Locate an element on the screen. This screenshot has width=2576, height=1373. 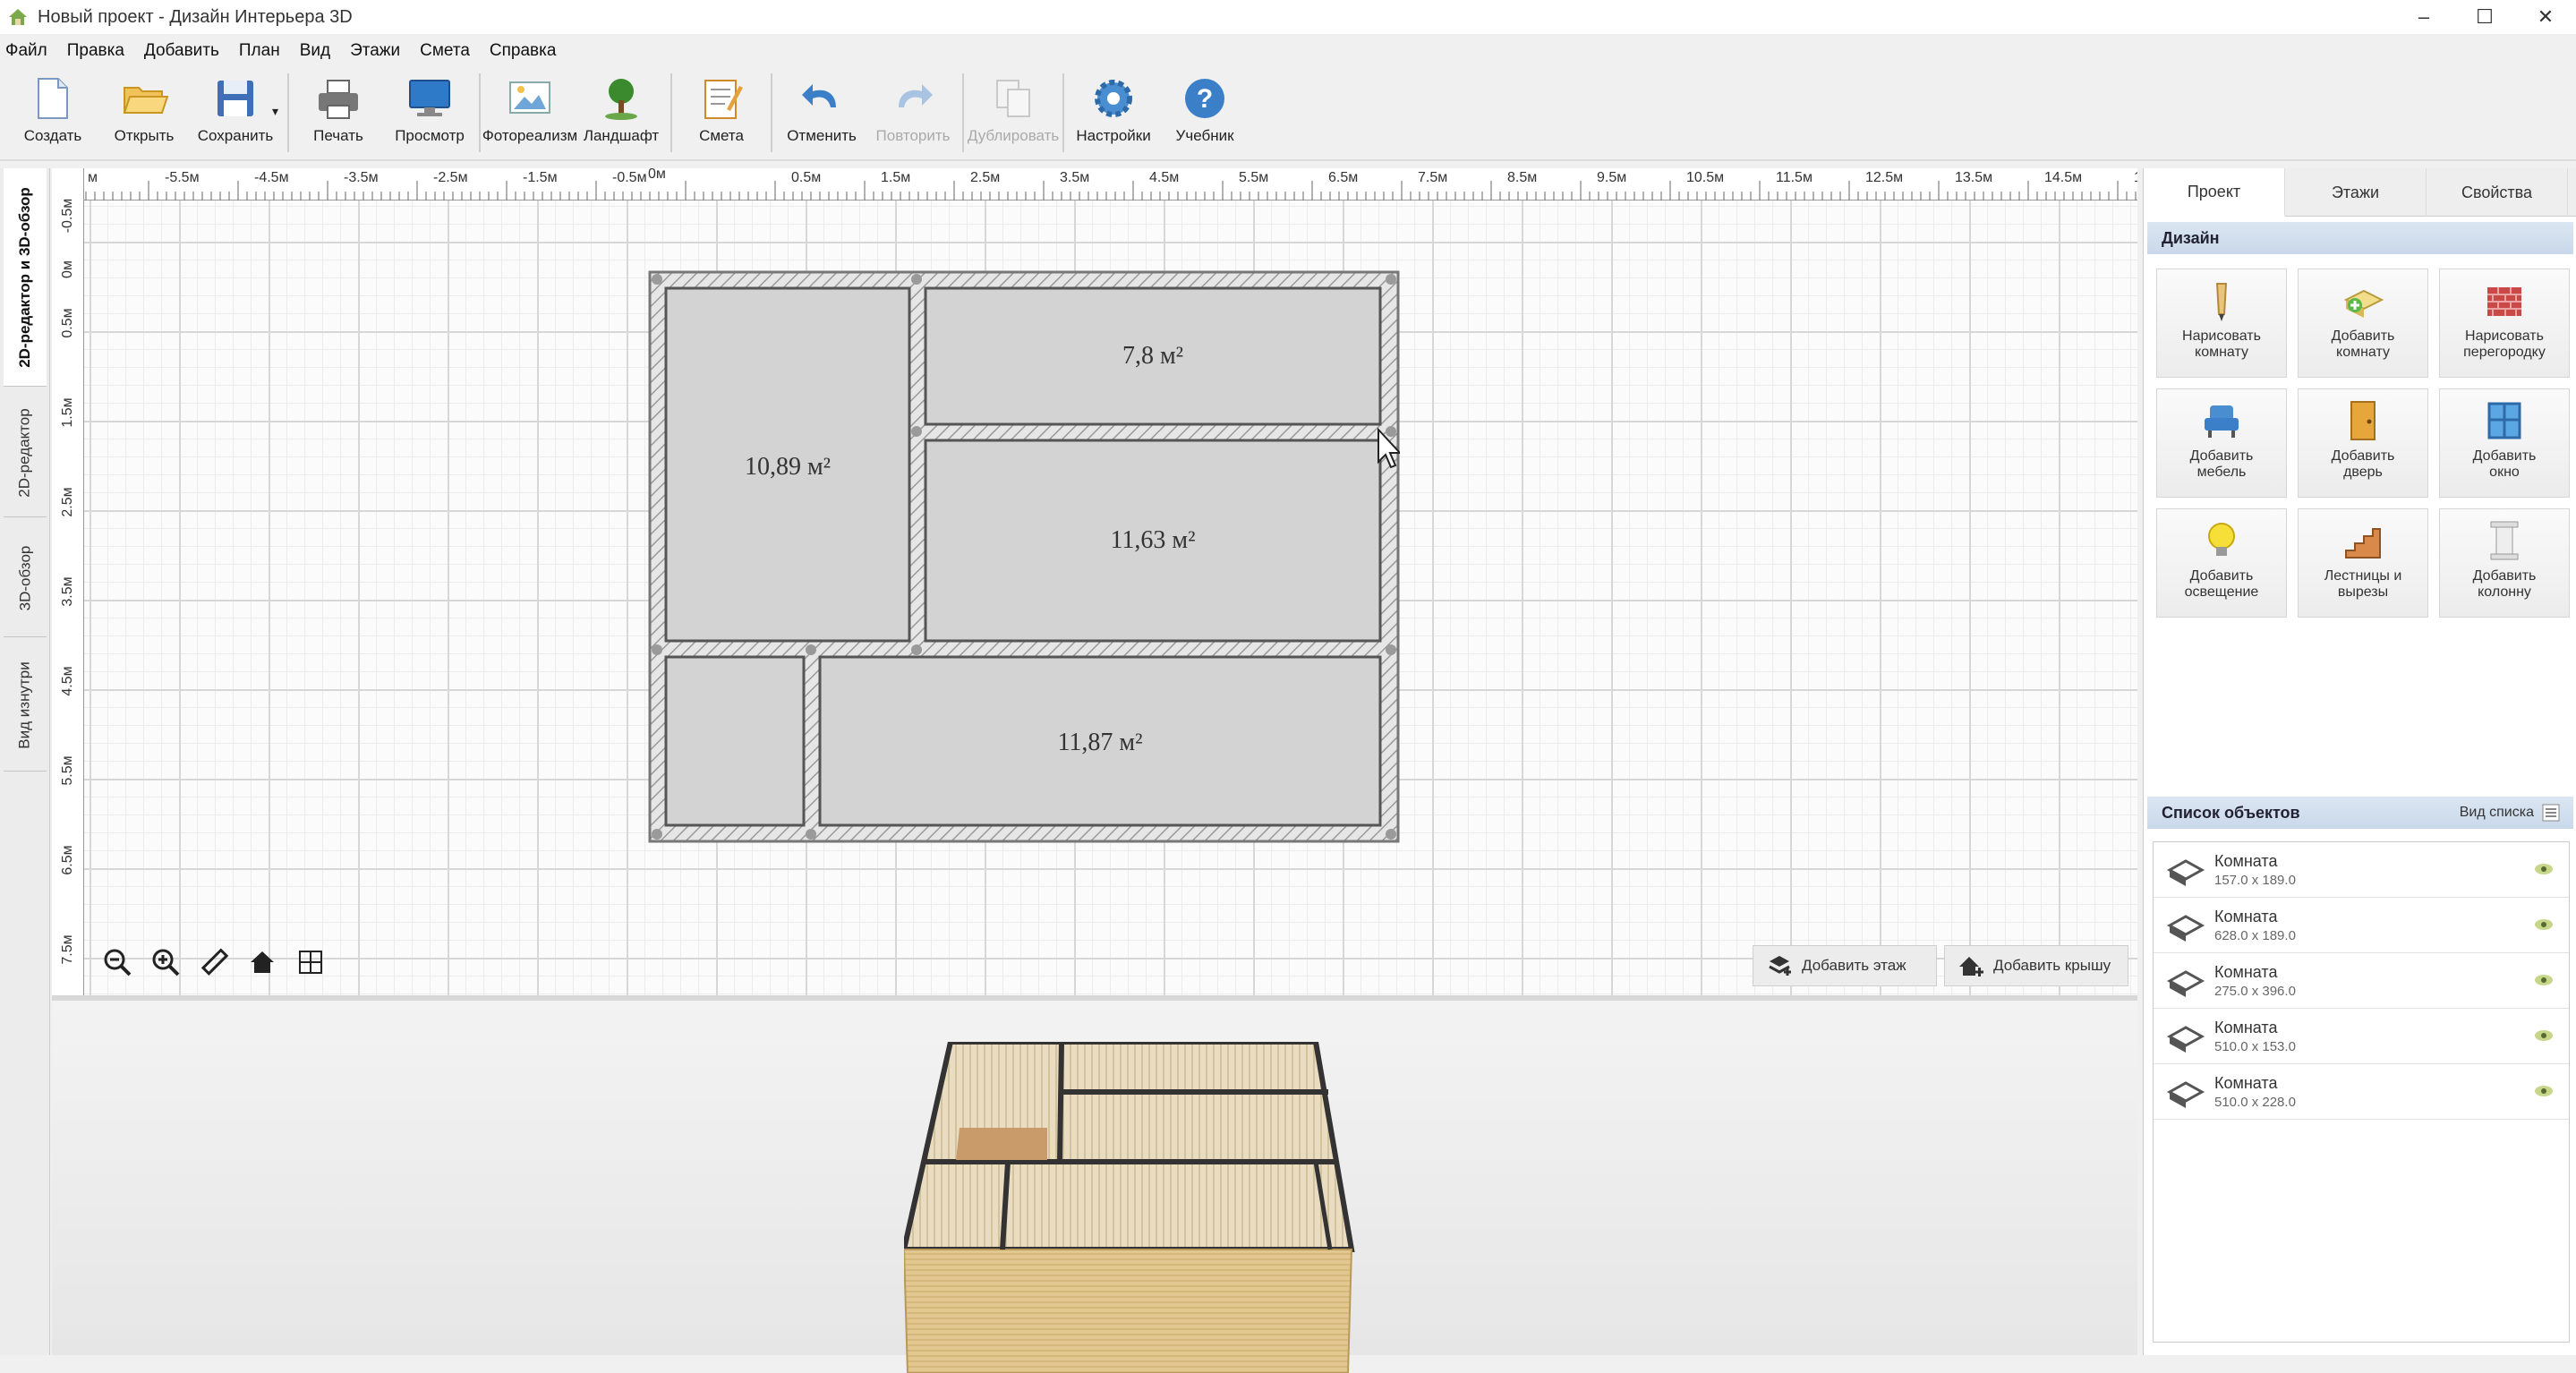
tab-3d-view: 3D-обзор is located at coordinates (25, 578).